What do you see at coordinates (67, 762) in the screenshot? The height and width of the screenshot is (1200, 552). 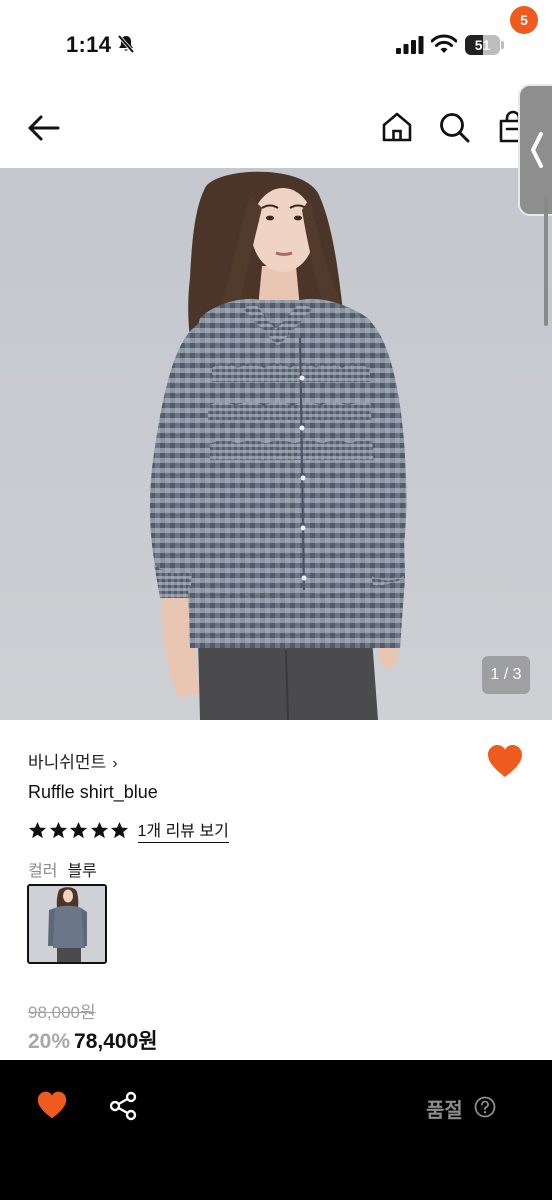 I see `brand-name: 바니쉬먼트` at bounding box center [67, 762].